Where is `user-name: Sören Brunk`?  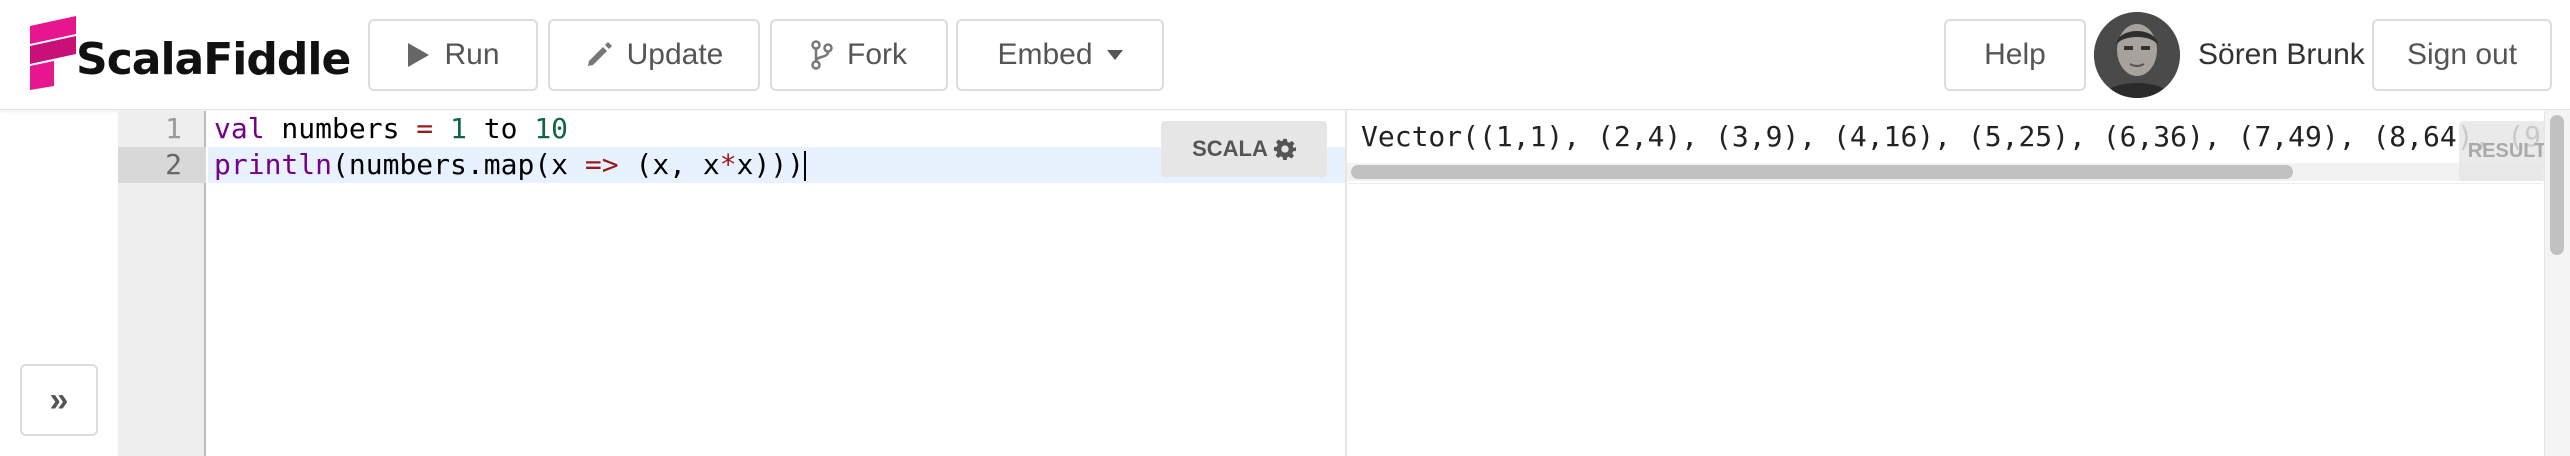 user-name: Sören Brunk is located at coordinates (2281, 55).